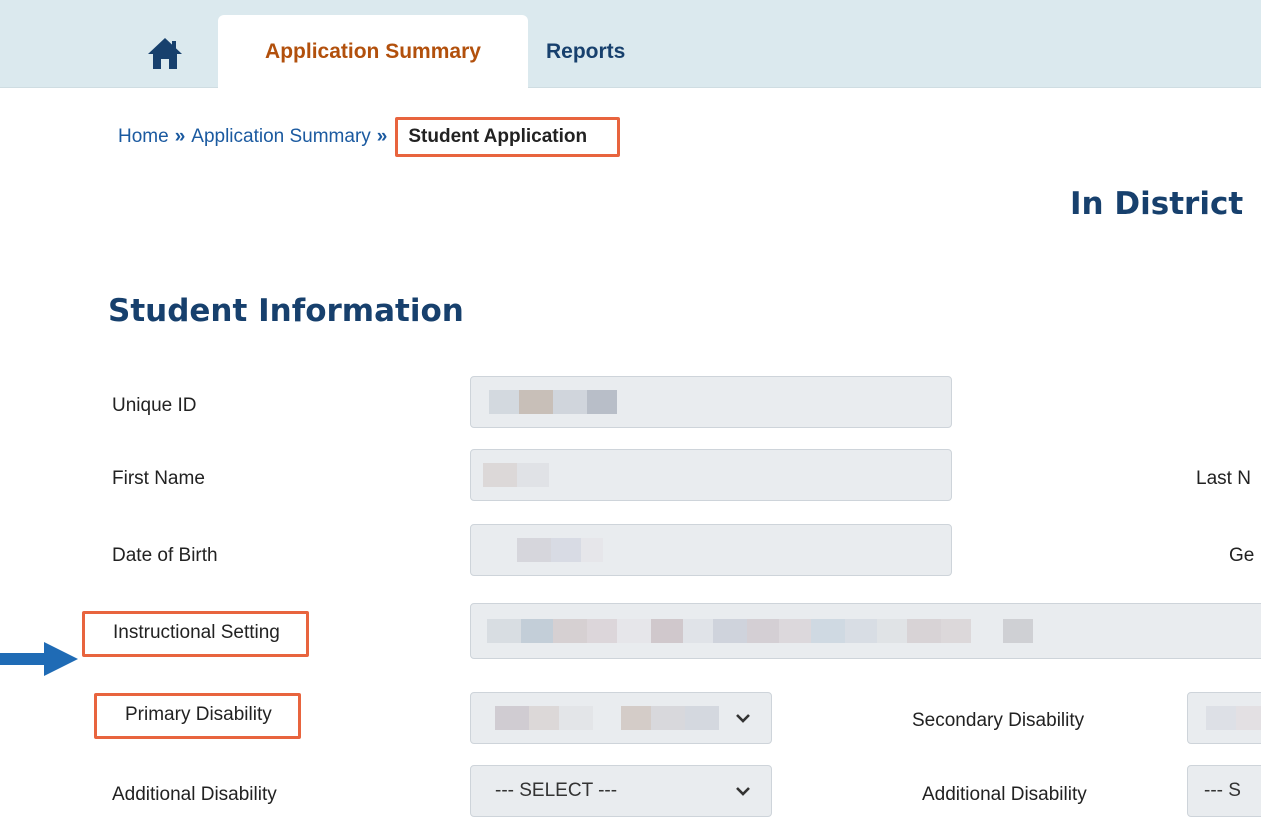  Describe the element at coordinates (1004, 794) in the screenshot. I see `additional-disability-label-2: Additional Disability` at that location.